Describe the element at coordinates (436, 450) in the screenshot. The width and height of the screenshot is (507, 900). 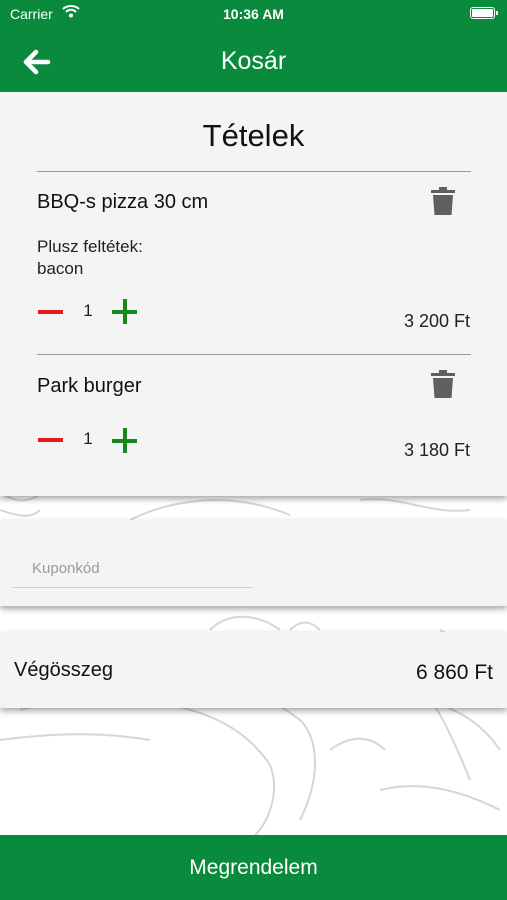
I see `item-price: 3 180 Ft` at that location.